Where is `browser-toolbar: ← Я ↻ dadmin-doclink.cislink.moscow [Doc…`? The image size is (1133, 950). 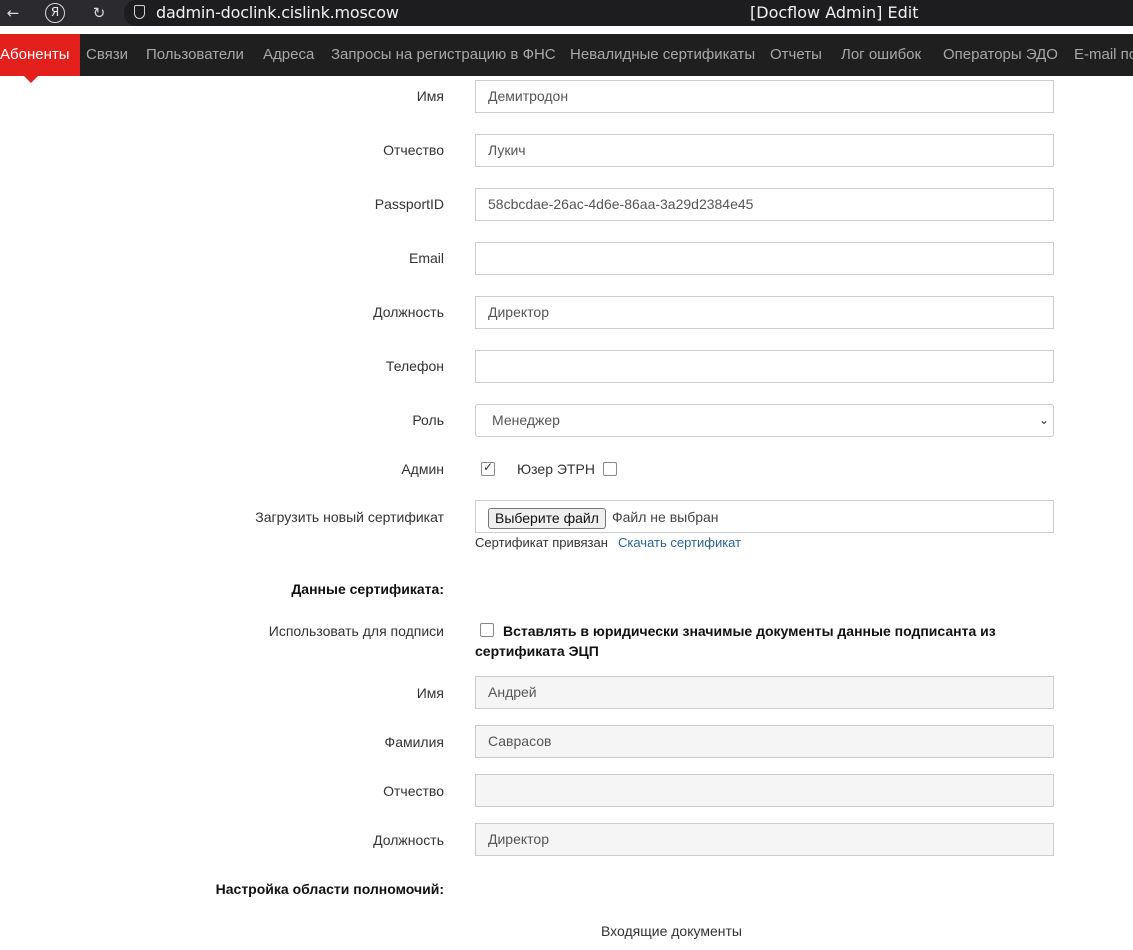
browser-toolbar: ← Я ↻ dadmin-doclink.cislink.moscow [Doc… is located at coordinates (566, 13).